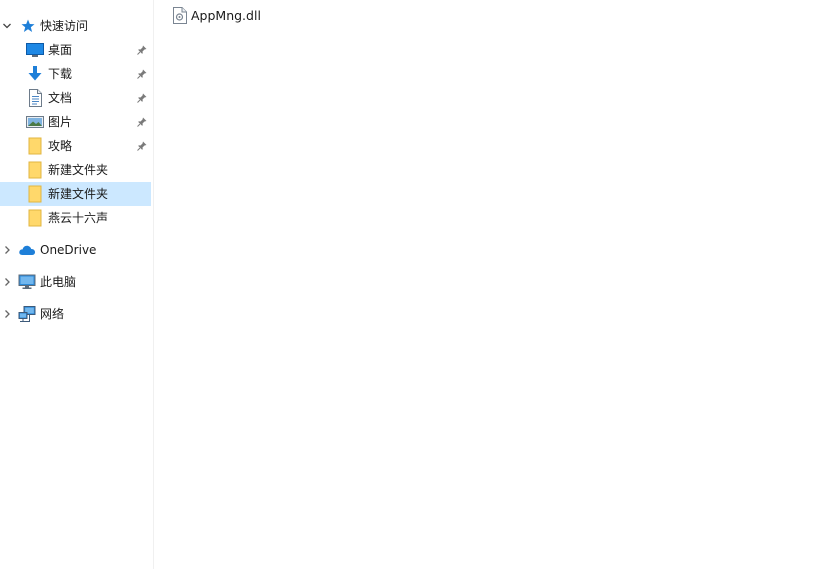 This screenshot has width=829, height=569. I want to click on chevron-down-icon, so click(7, 26).